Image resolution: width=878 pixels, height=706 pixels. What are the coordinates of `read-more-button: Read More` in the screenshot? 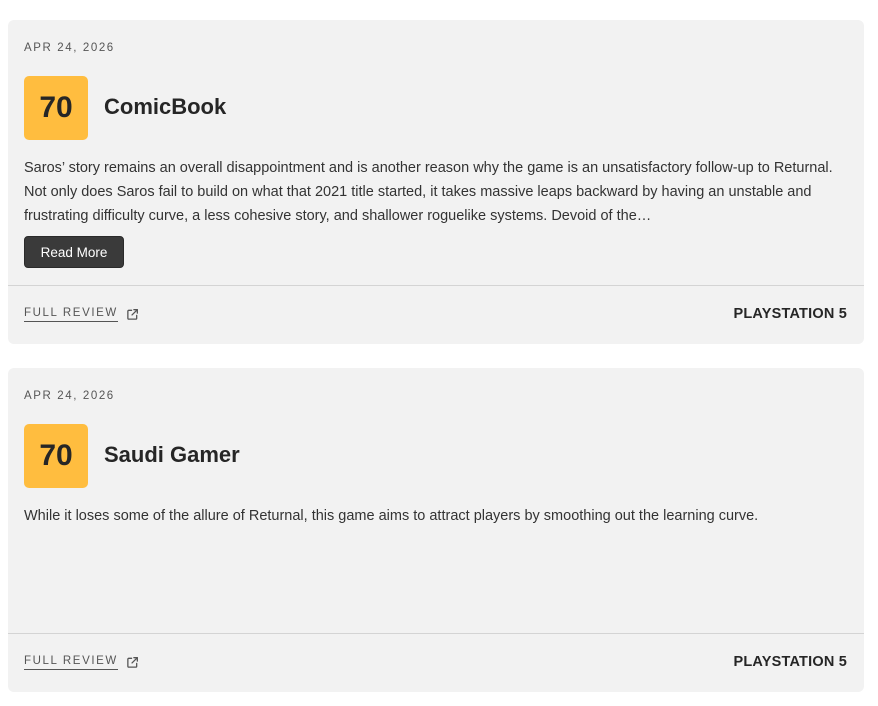 It's located at (74, 252).